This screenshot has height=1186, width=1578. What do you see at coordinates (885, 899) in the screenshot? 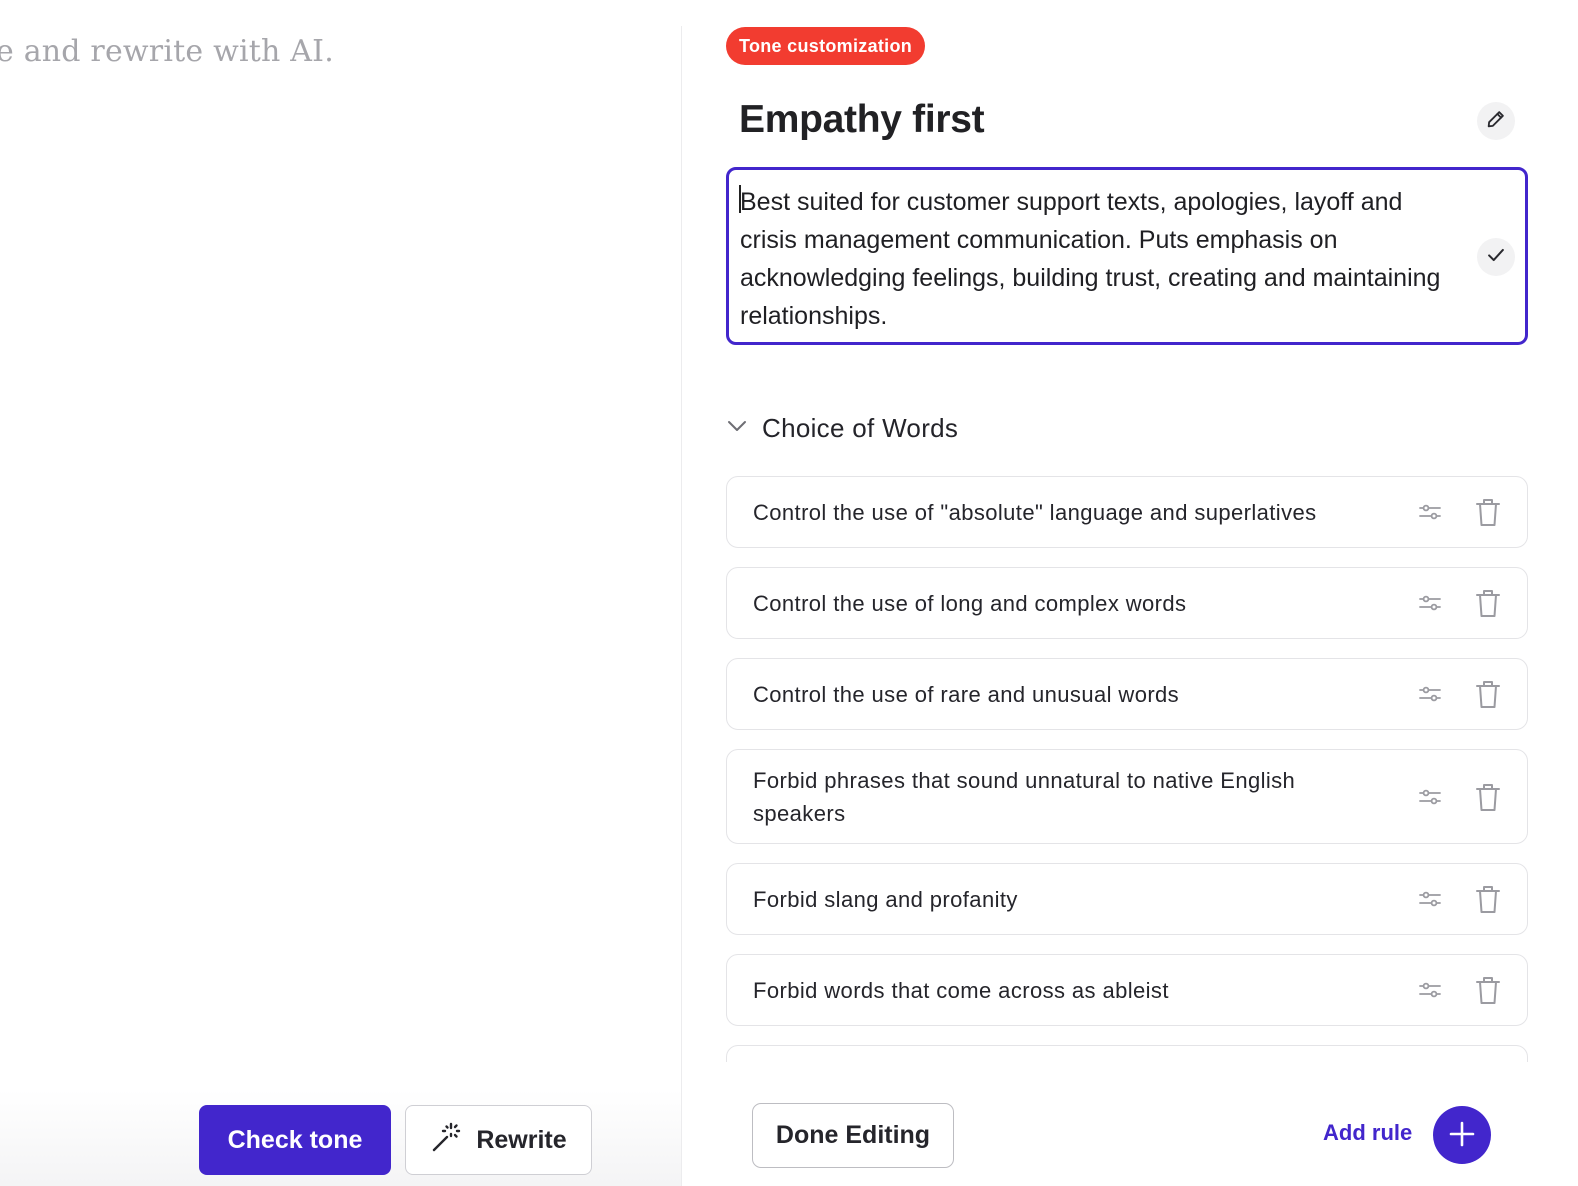
I see `rule-text: Forbid slang and profanity` at bounding box center [885, 899].